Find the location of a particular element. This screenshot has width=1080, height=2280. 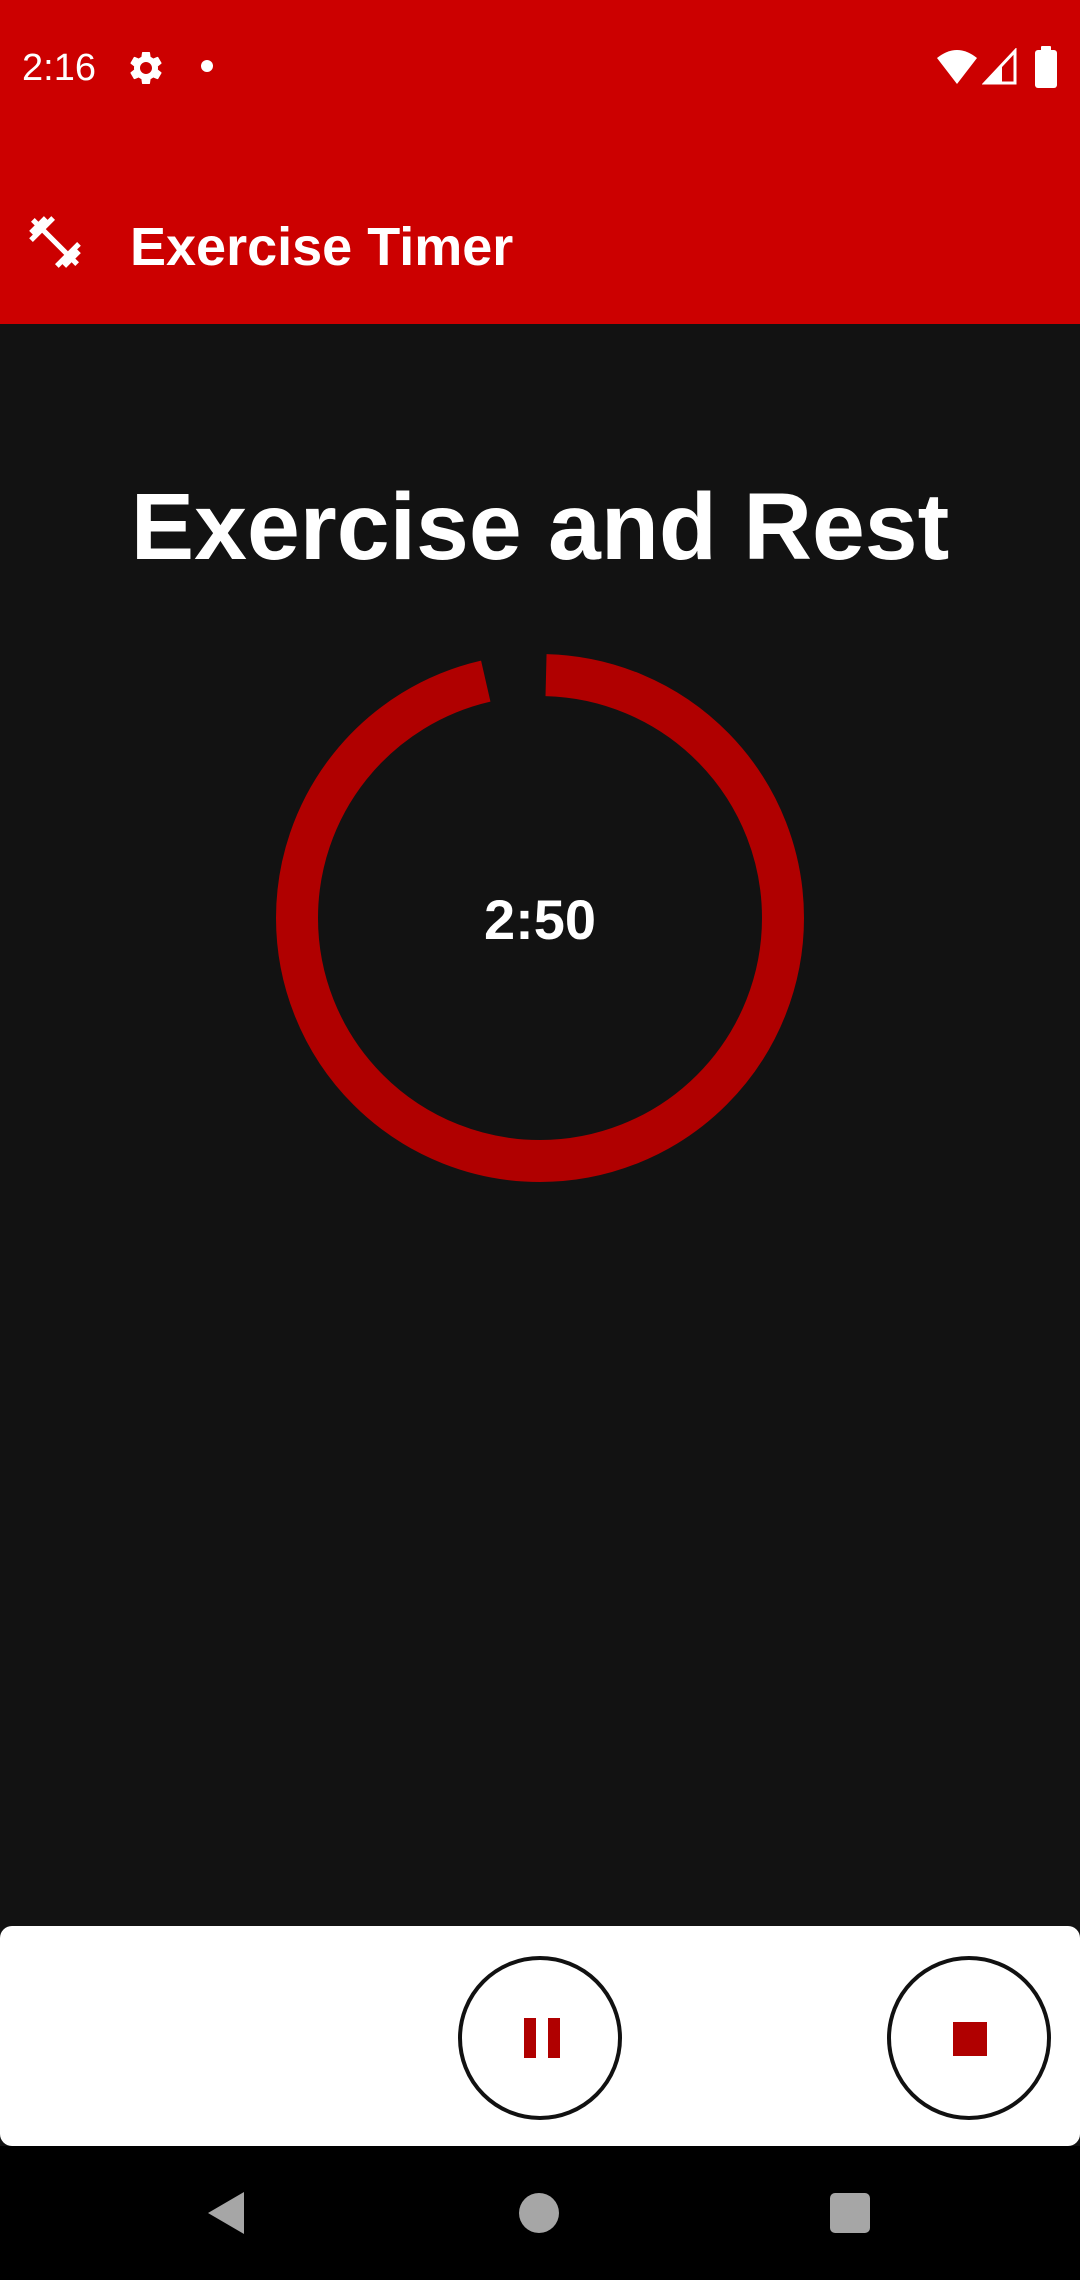

status-time: 2:16 is located at coordinates (59, 68).